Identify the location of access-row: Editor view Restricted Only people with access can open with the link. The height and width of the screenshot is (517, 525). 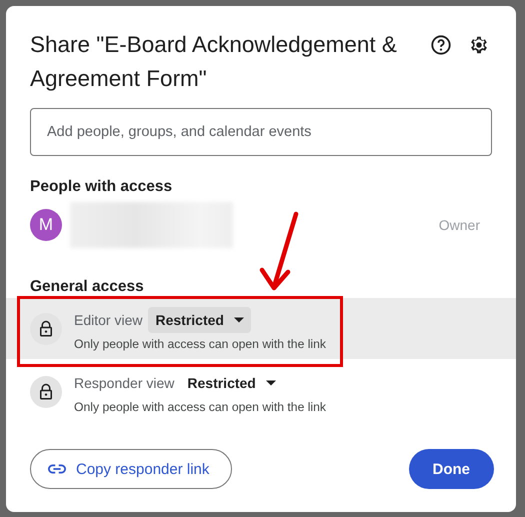
(261, 328).